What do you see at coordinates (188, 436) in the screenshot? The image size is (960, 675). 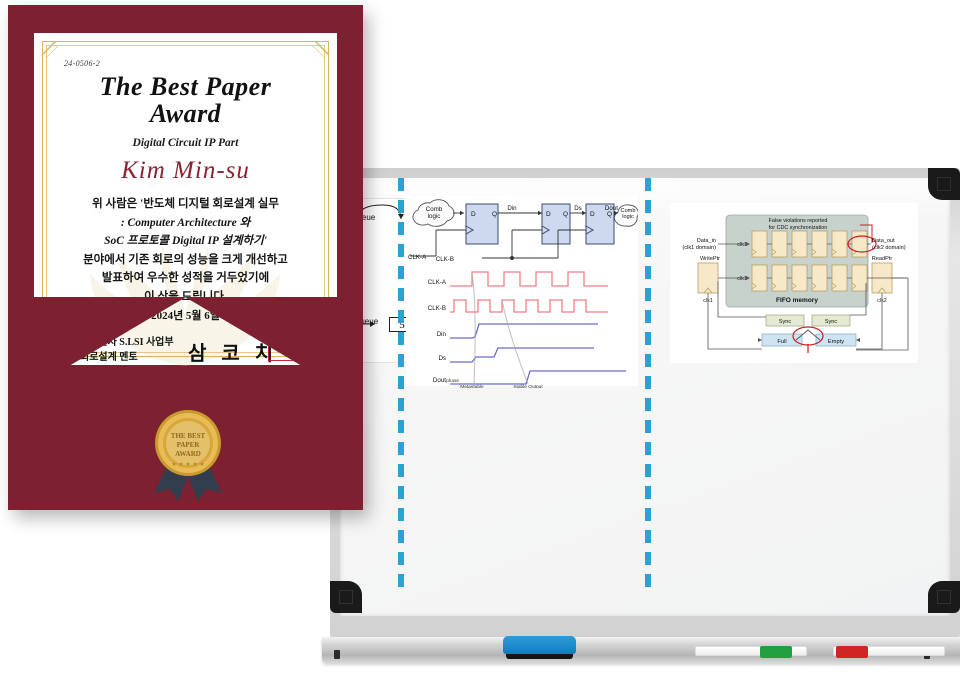 I see `svg-text: THE BEST` at bounding box center [188, 436].